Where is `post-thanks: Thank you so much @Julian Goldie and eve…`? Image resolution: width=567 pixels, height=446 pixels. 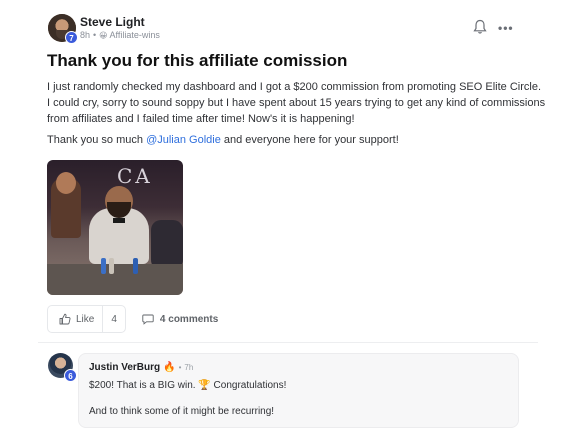
post-thanks: Thank you so much @Julian Goldie and eve… is located at coordinates (223, 140).